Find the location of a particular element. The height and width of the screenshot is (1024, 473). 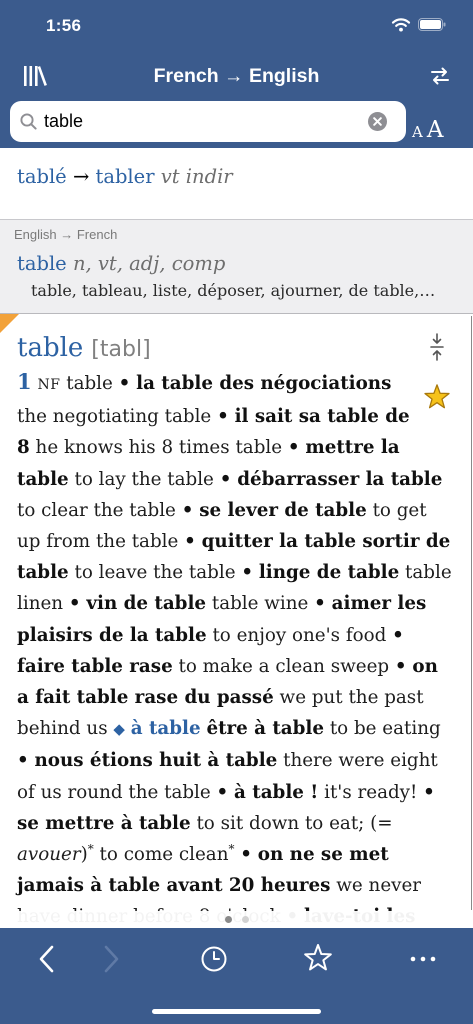

result-grammar: vt indir is located at coordinates (196, 176).